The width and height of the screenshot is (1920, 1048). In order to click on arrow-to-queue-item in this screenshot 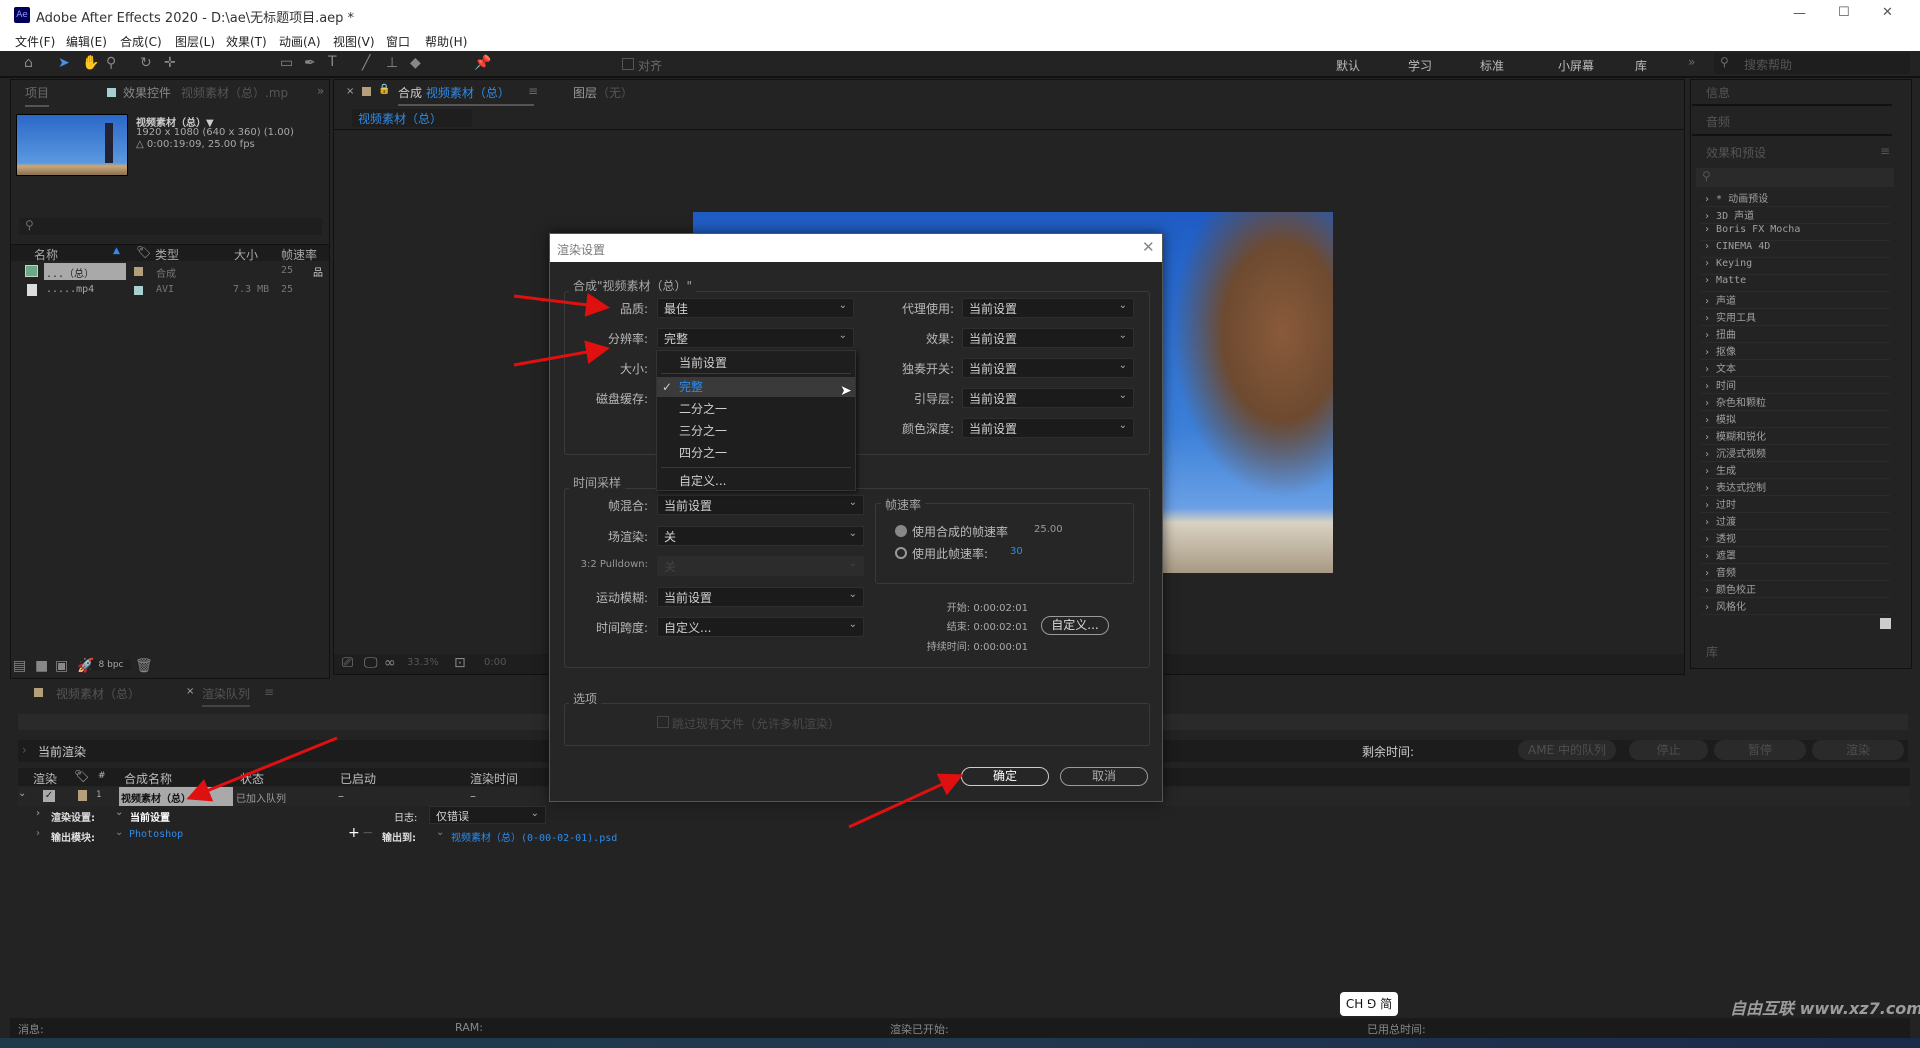, I will do `click(262, 769)`.